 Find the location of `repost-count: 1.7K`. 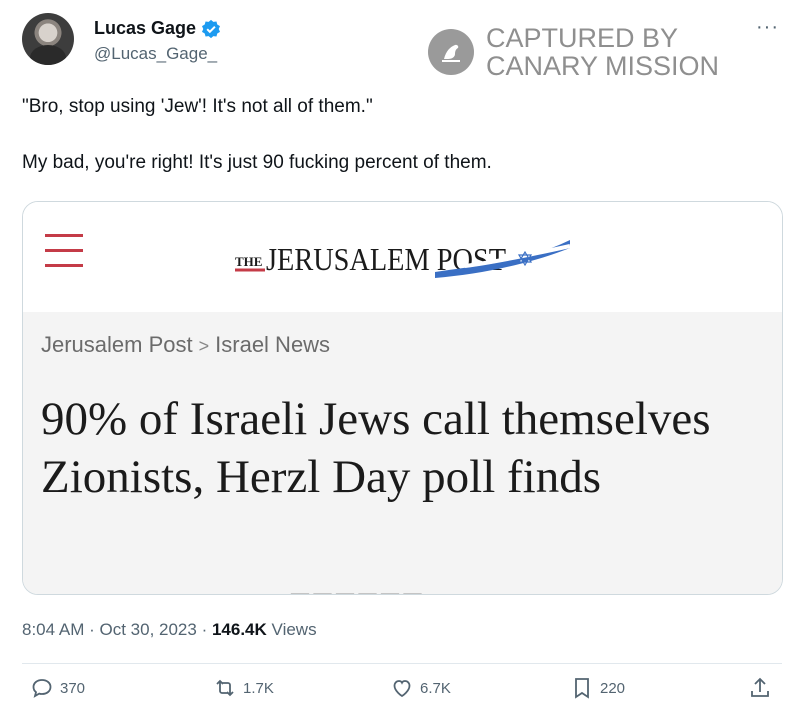

repost-count: 1.7K is located at coordinates (258, 688).